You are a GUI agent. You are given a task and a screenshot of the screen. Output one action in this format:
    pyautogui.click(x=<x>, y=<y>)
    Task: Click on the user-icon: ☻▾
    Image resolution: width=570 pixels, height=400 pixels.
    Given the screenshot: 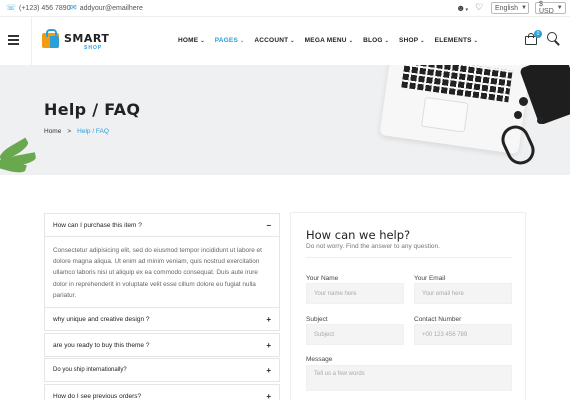 What is the action you would take?
    pyautogui.click(x=462, y=8)
    